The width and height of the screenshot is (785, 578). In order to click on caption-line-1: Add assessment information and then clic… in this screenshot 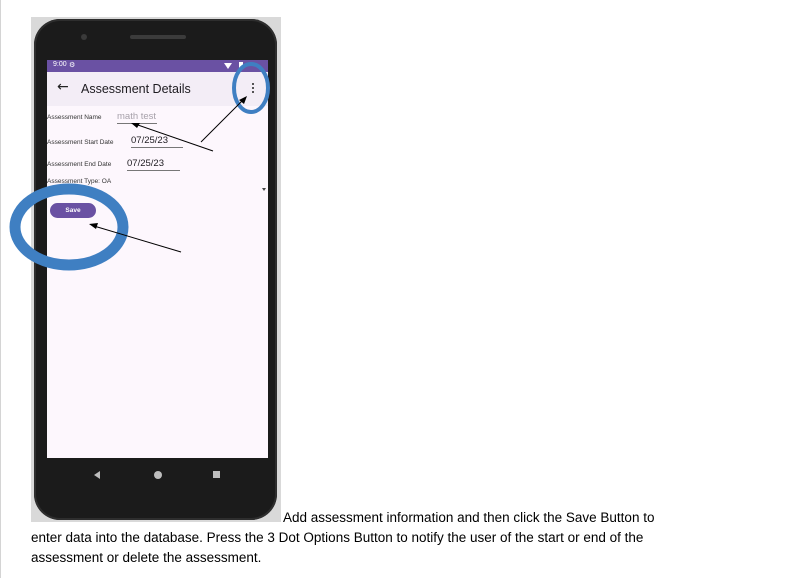, I will do `click(469, 517)`.